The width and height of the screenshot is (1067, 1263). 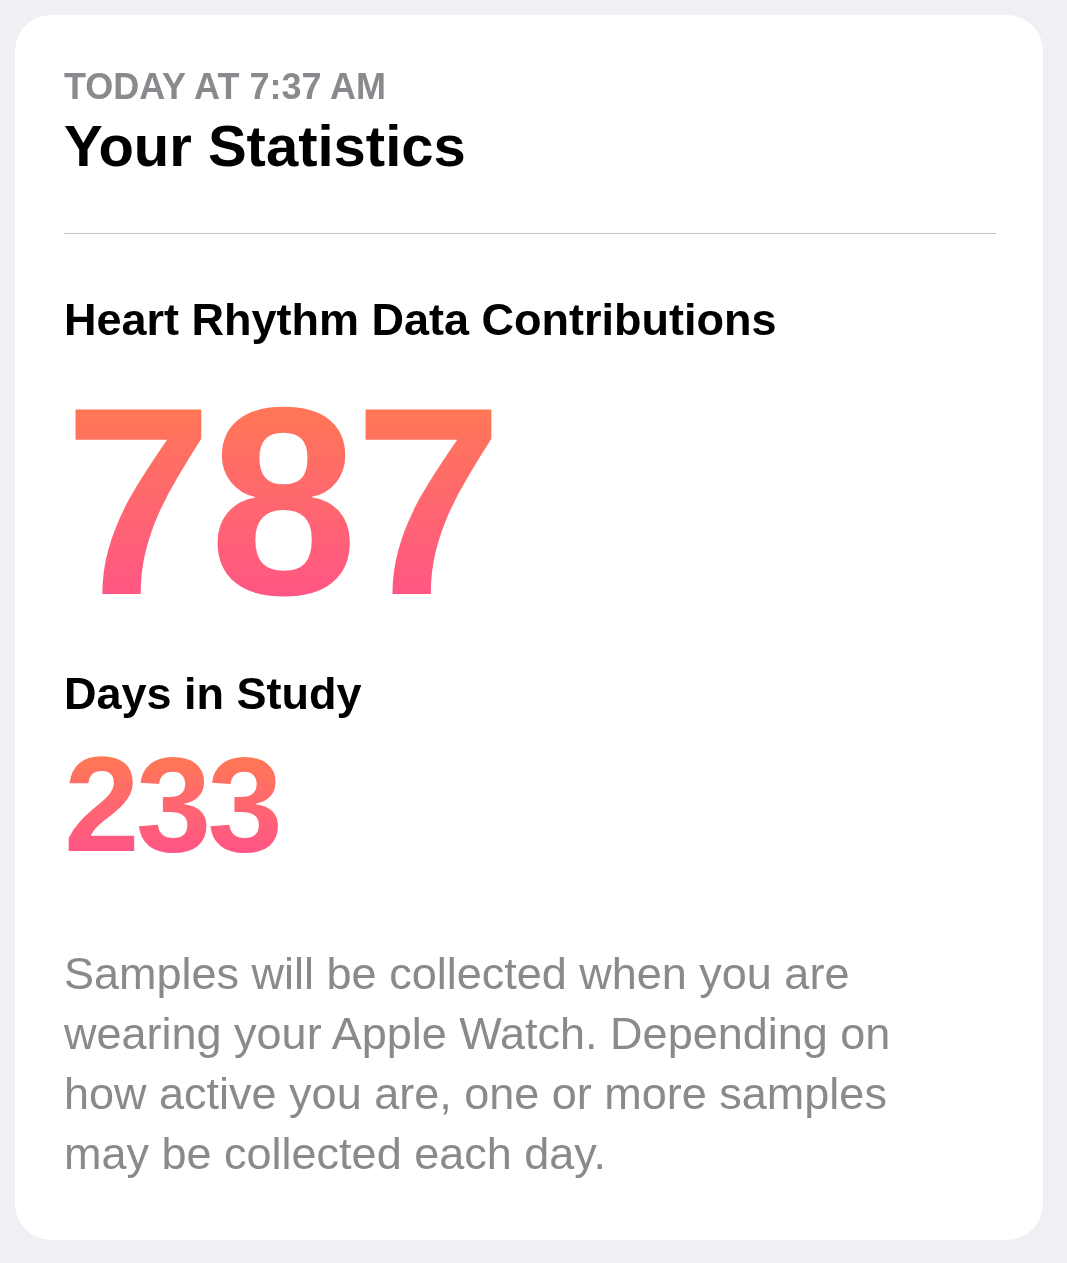 I want to click on timestamp: TODAY AT 7:37 AM, so click(x=226, y=87).